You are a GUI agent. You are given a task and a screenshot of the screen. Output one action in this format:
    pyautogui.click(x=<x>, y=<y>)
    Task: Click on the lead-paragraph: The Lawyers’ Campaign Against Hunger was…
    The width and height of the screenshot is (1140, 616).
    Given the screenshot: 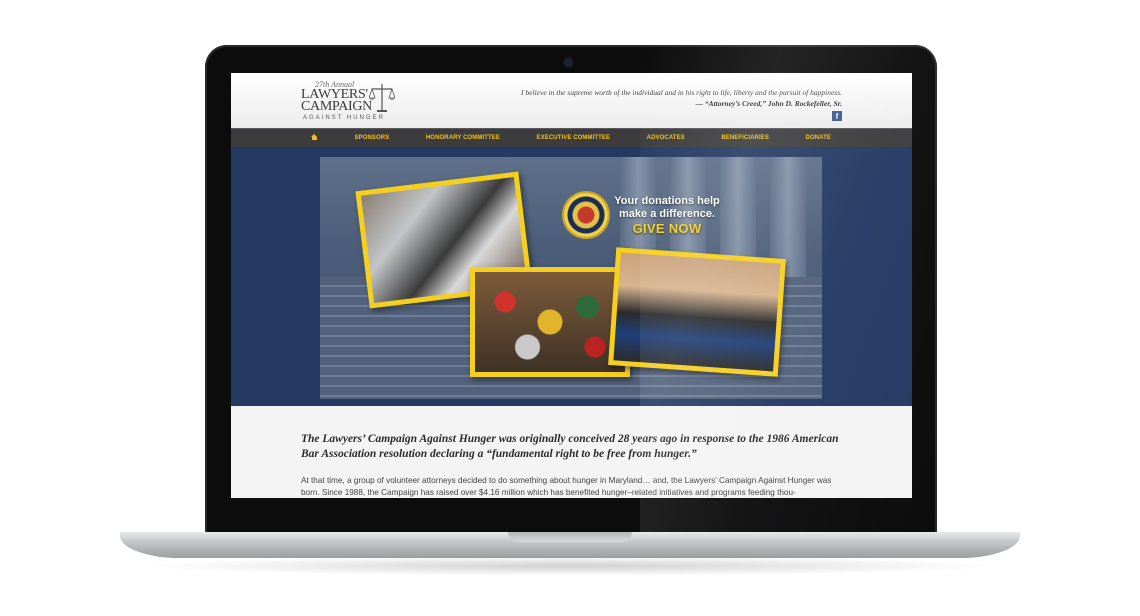 What is the action you would take?
    pyautogui.click(x=570, y=446)
    